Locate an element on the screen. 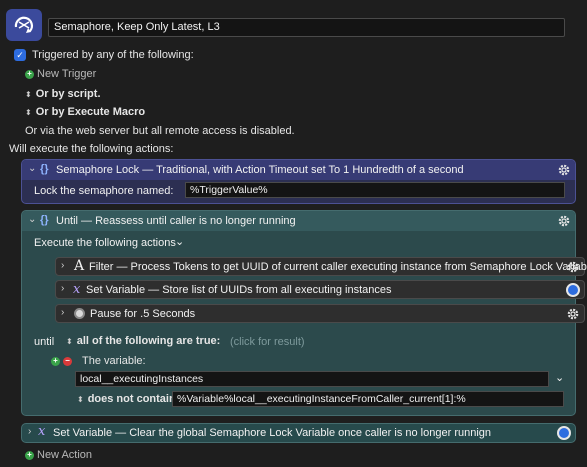 The image size is (587, 467). or-by-script-label: Or by script. is located at coordinates (68, 94).